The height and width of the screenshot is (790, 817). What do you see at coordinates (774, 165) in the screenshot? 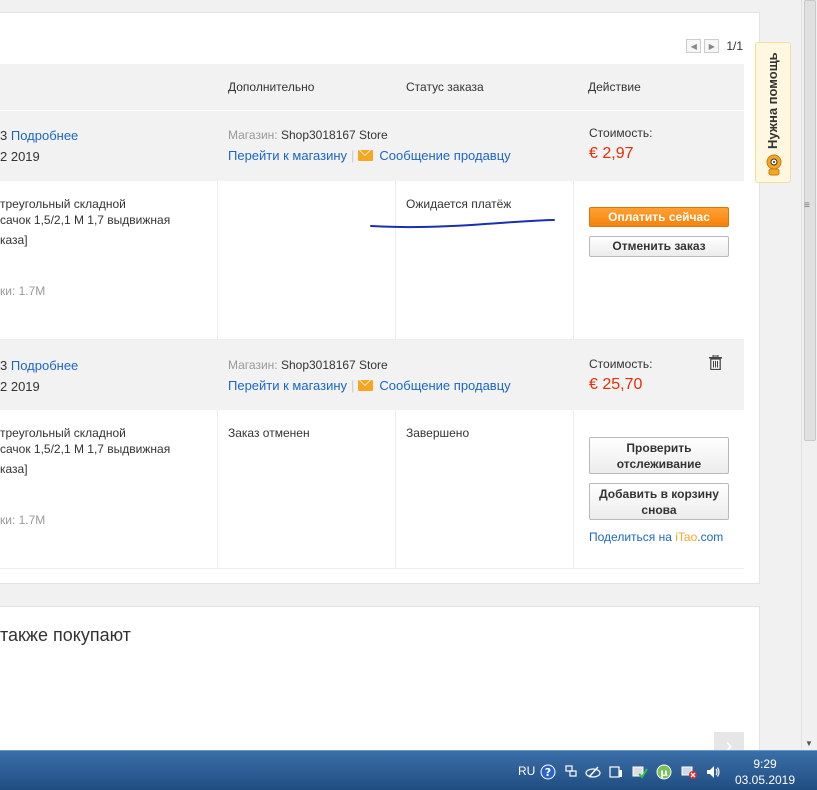
I see `mascot-icon` at bounding box center [774, 165].